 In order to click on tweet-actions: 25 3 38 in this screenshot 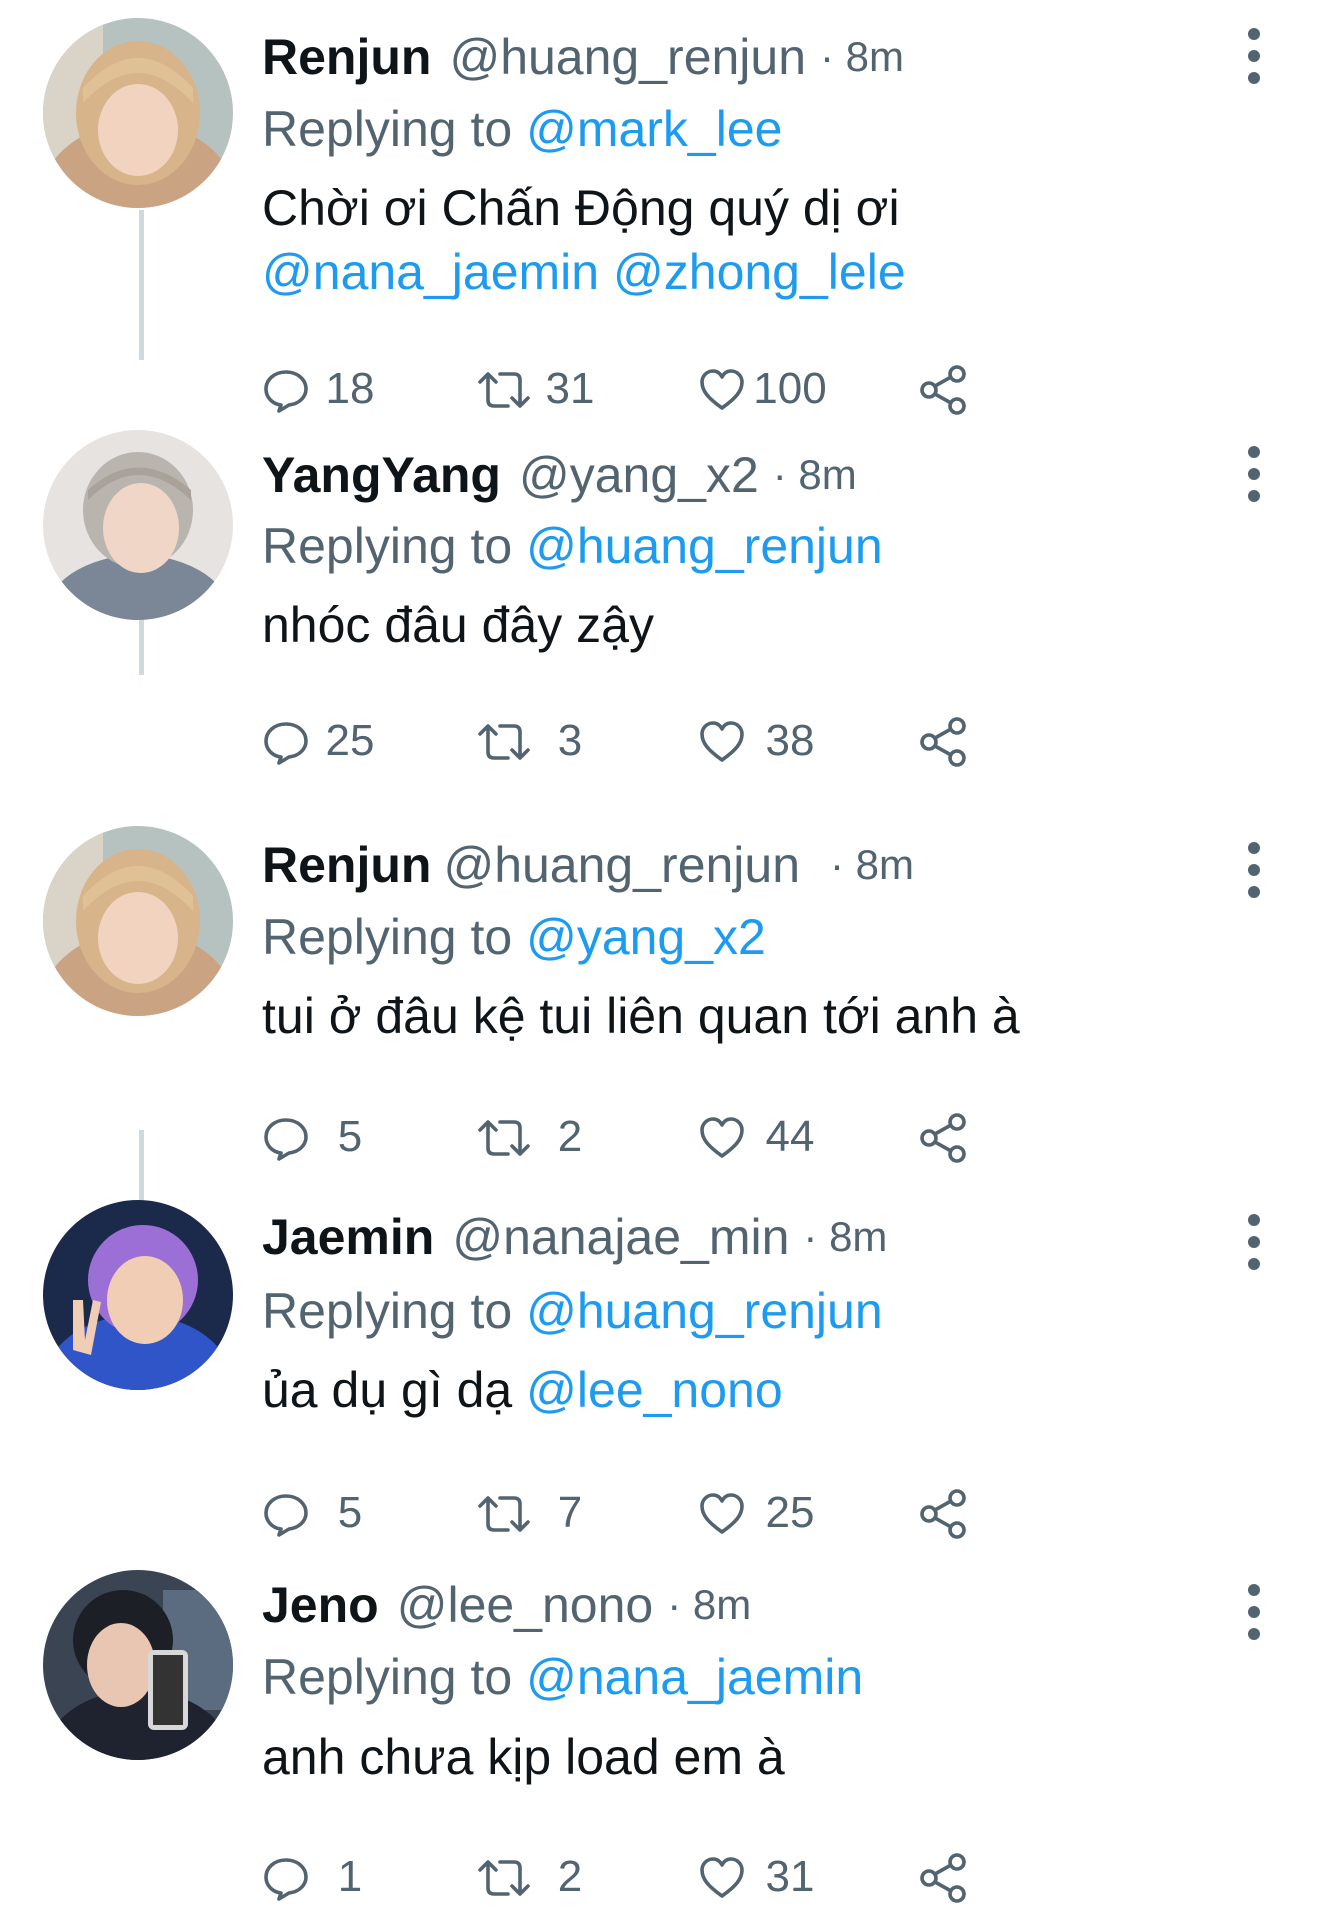, I will do `click(712, 742)`.